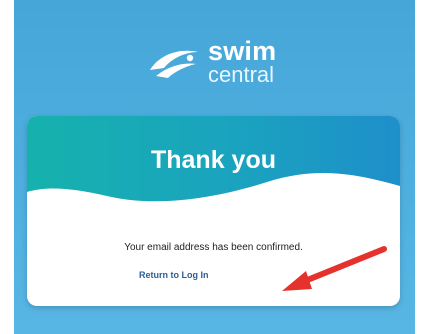 The image size is (427, 334). What do you see at coordinates (174, 64) in the screenshot?
I see `swimmer-swoosh-icon` at bounding box center [174, 64].